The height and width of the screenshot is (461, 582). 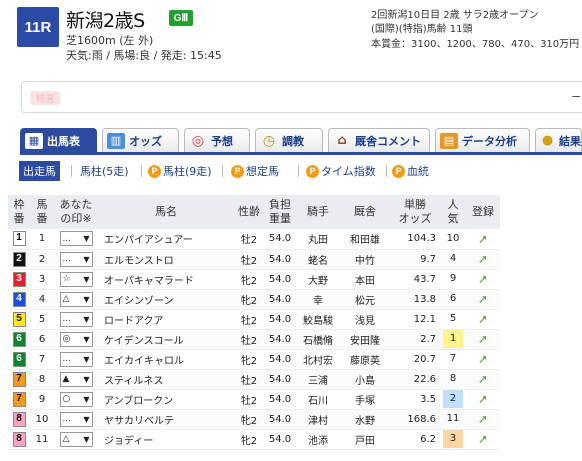 I want to click on mark-dropdown: ○ ▼, so click(x=76, y=399).